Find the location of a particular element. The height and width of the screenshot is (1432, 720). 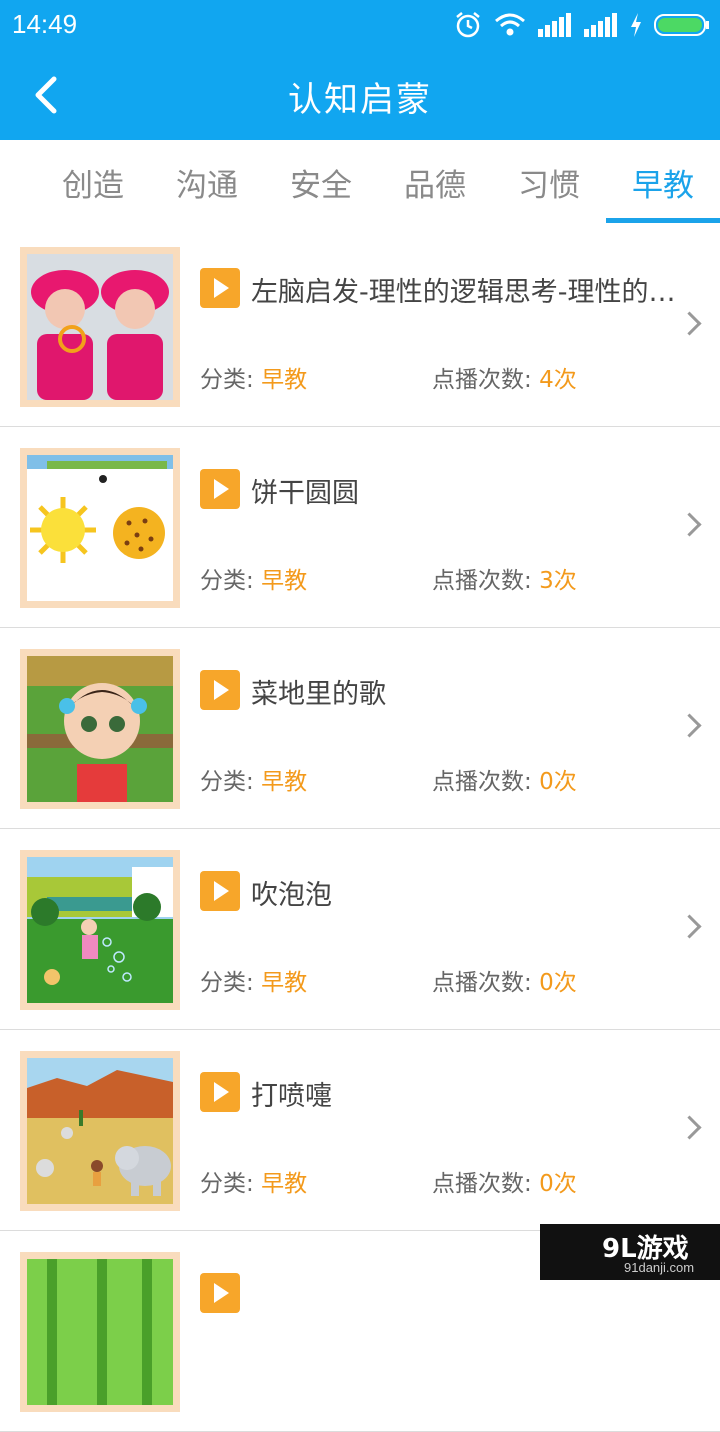

plays-meta: 点播次数: 4次 is located at coordinates (504, 377).